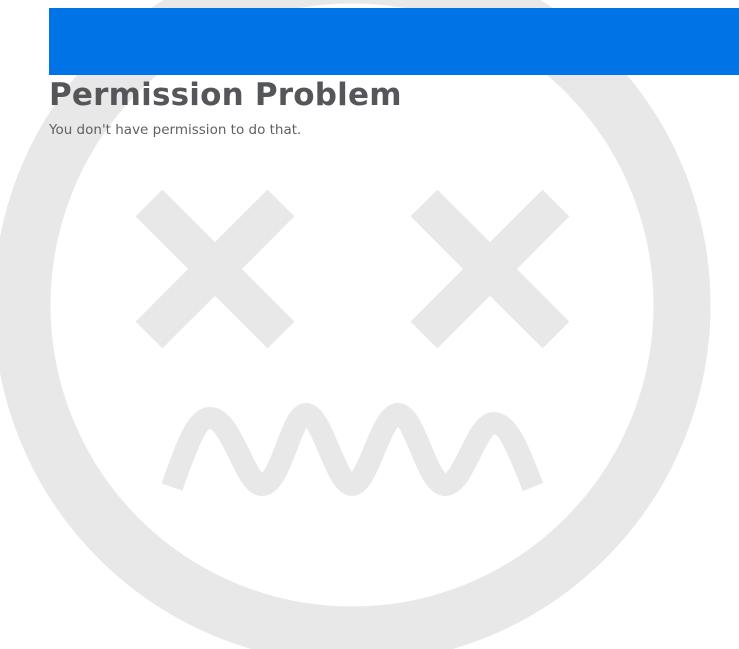  What do you see at coordinates (352, 449) in the screenshot?
I see `squiggly-mouth` at bounding box center [352, 449].